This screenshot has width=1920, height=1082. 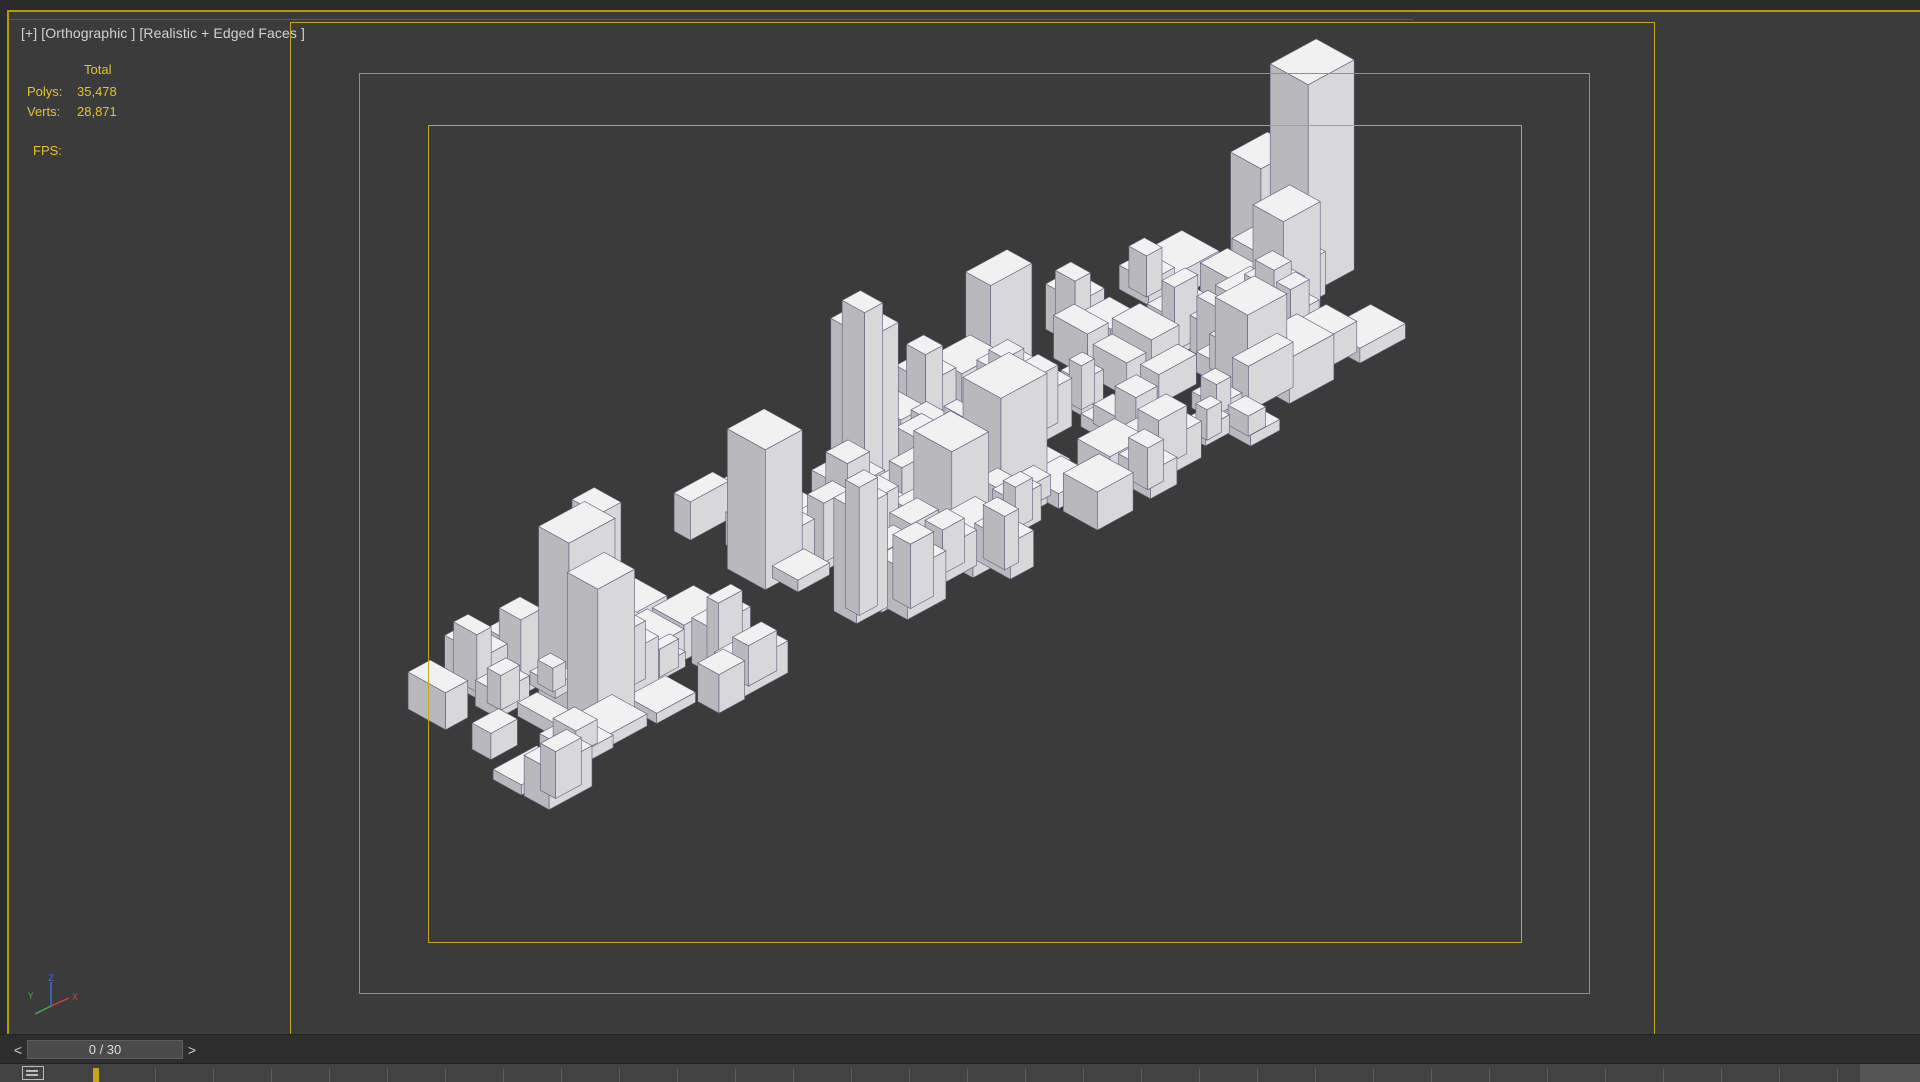 I want to click on axis-gizmo-icon: Z Y X, so click(x=52, y=994).